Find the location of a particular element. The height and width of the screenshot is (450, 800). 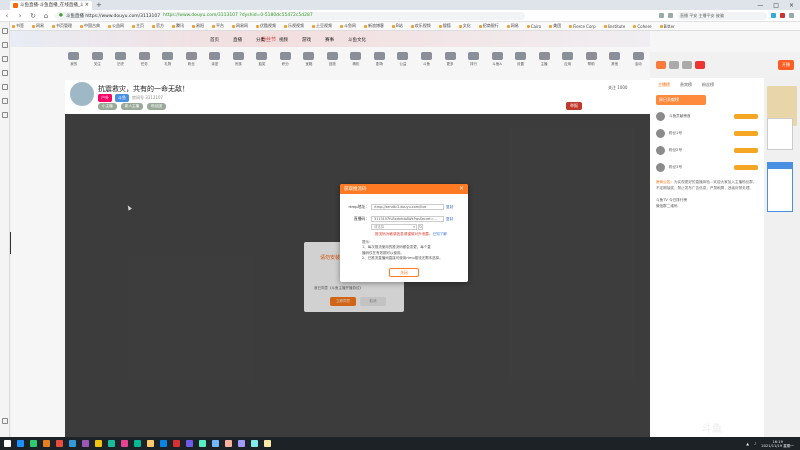

sidebar-tool-icon is located at coordinates (5, 115).